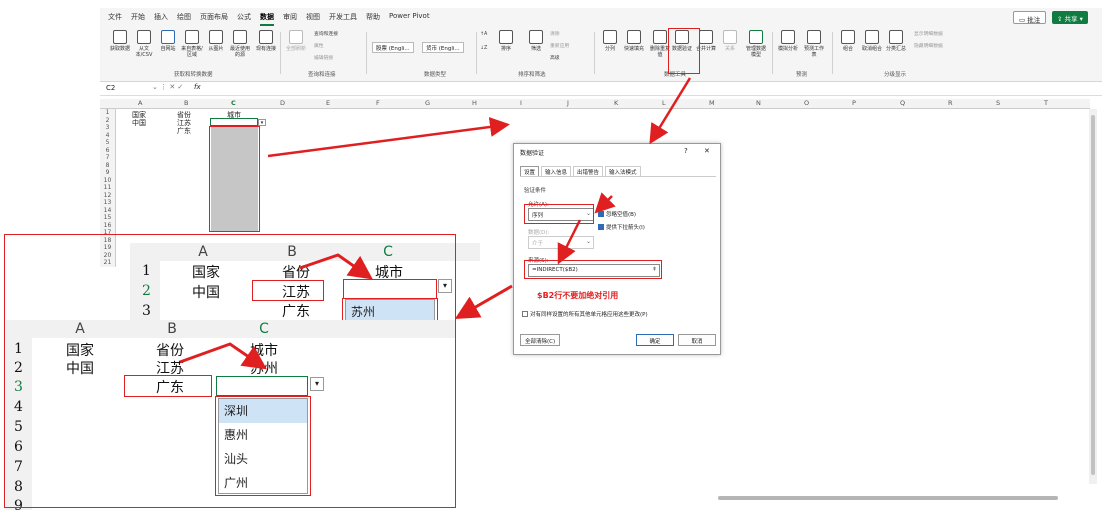  I want to click on close-icon: ✕, so click(707, 151).